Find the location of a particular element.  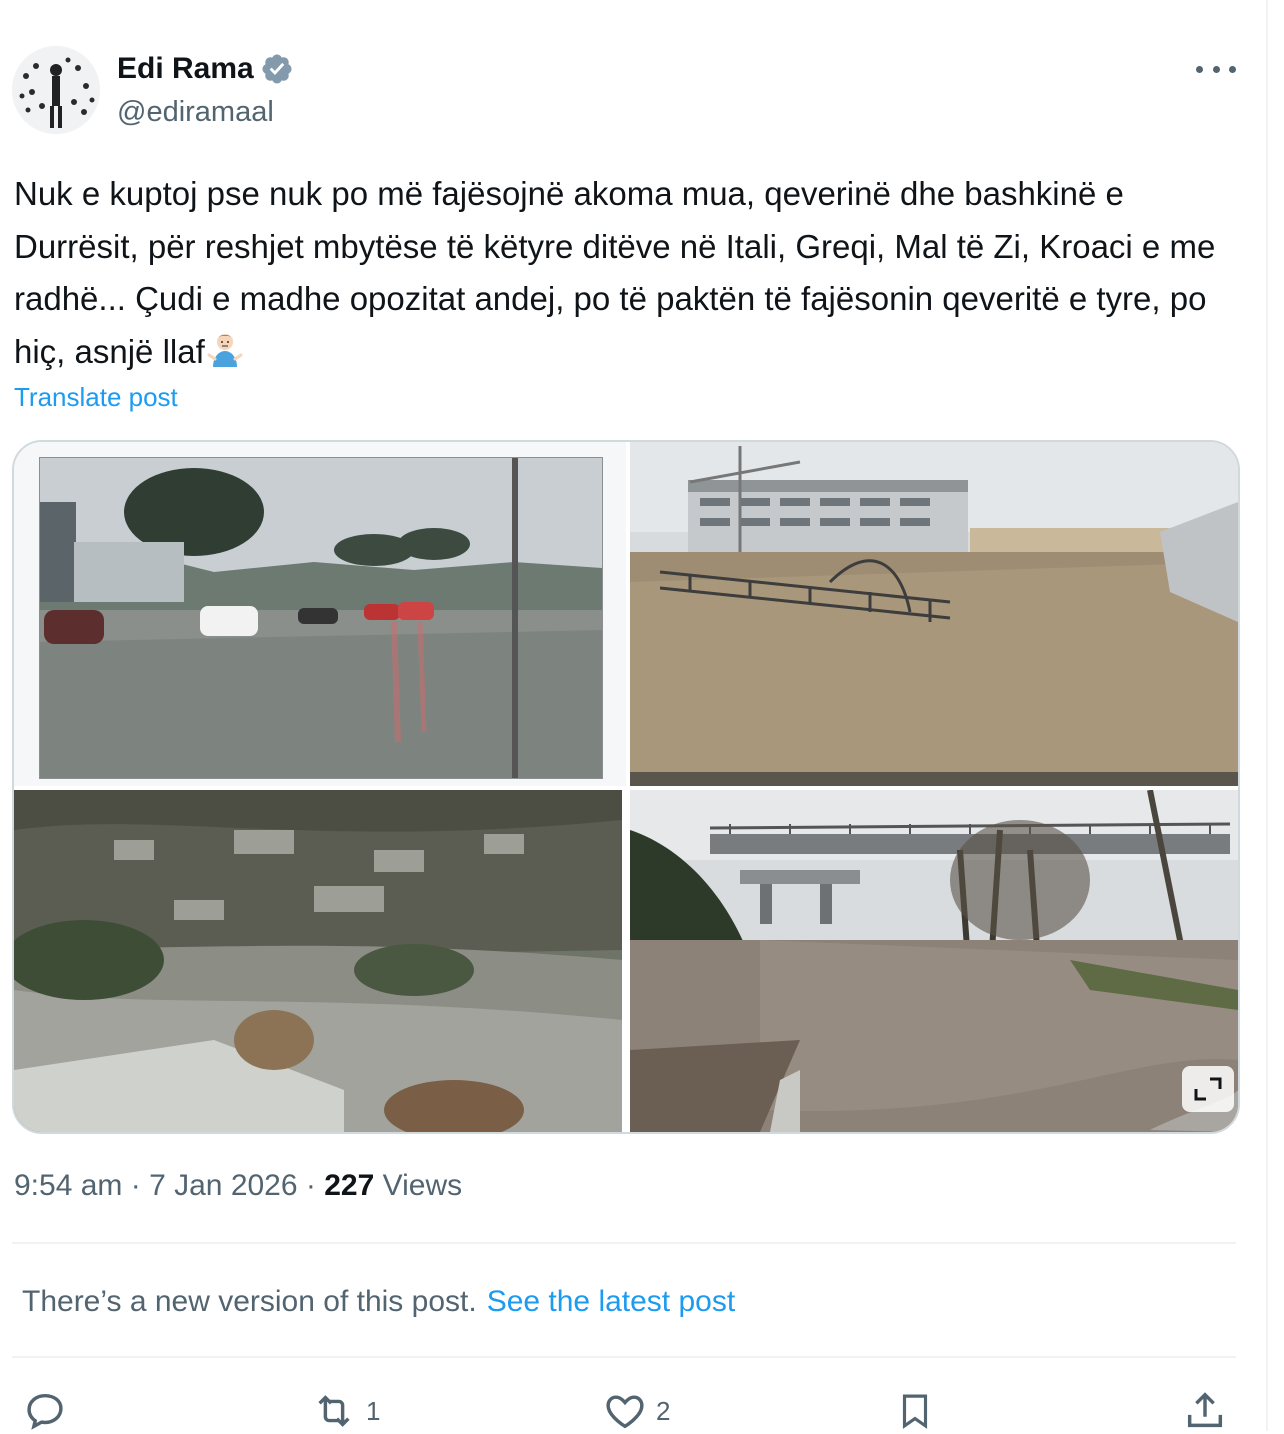

views-label: Views is located at coordinates (422, 1185).